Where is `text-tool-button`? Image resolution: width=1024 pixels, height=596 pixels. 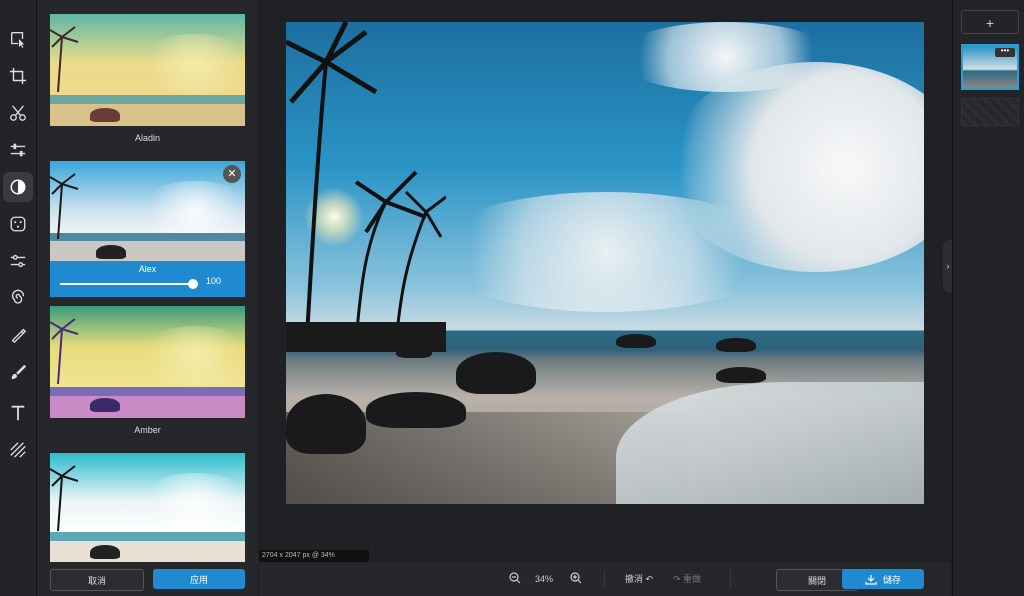 text-tool-button is located at coordinates (18, 413).